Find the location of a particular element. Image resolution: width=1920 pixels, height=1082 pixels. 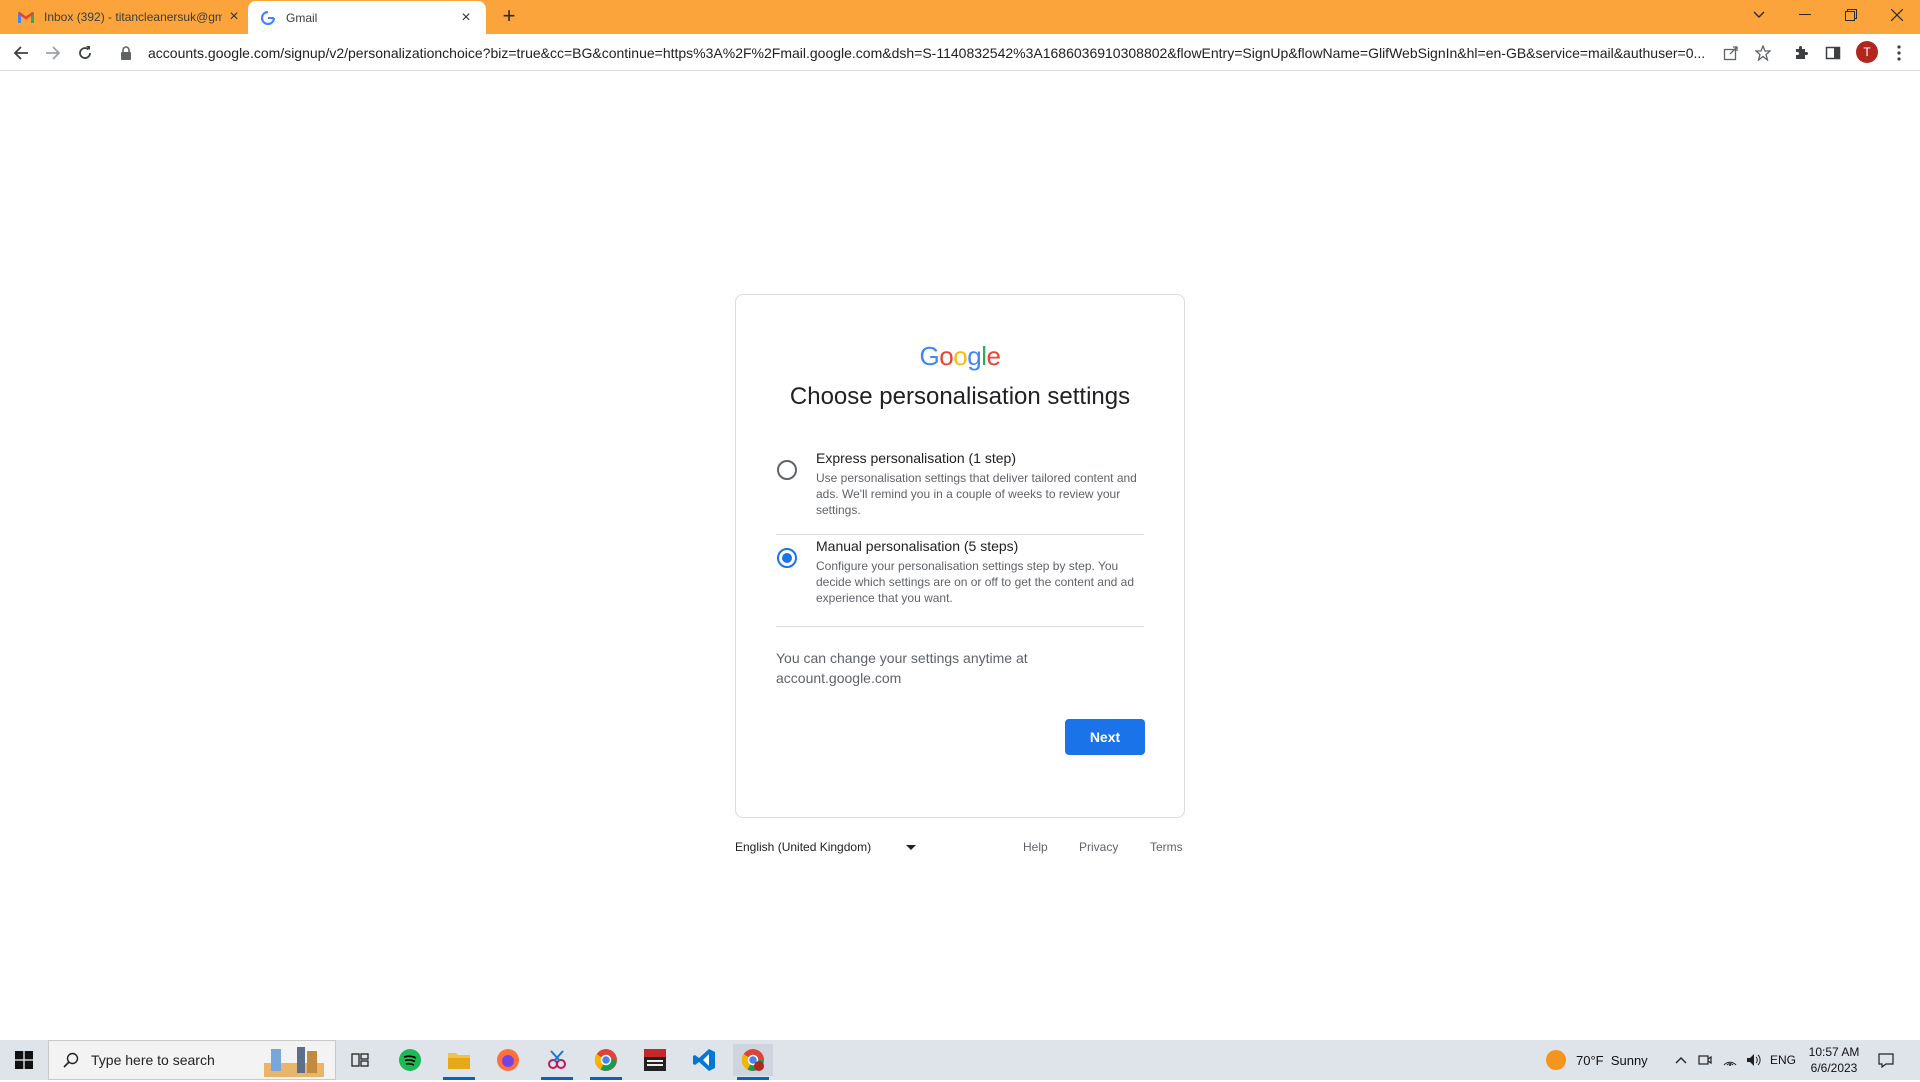

gmail-icon is located at coordinates (26, 17).